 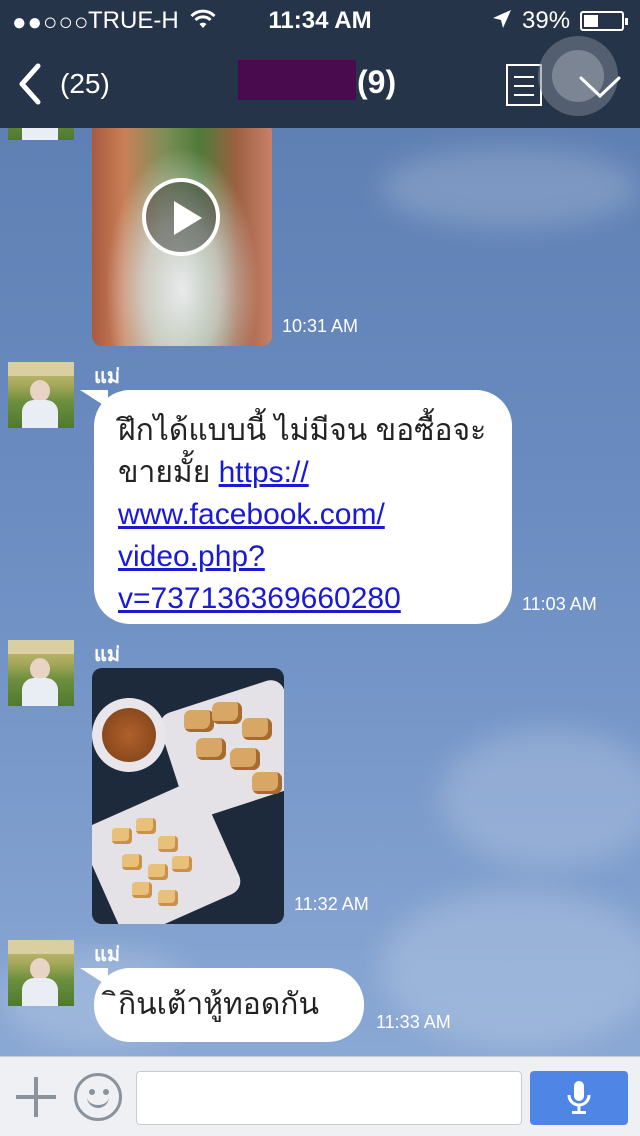 I want to click on microphone-icon, so click(x=579, y=1097).